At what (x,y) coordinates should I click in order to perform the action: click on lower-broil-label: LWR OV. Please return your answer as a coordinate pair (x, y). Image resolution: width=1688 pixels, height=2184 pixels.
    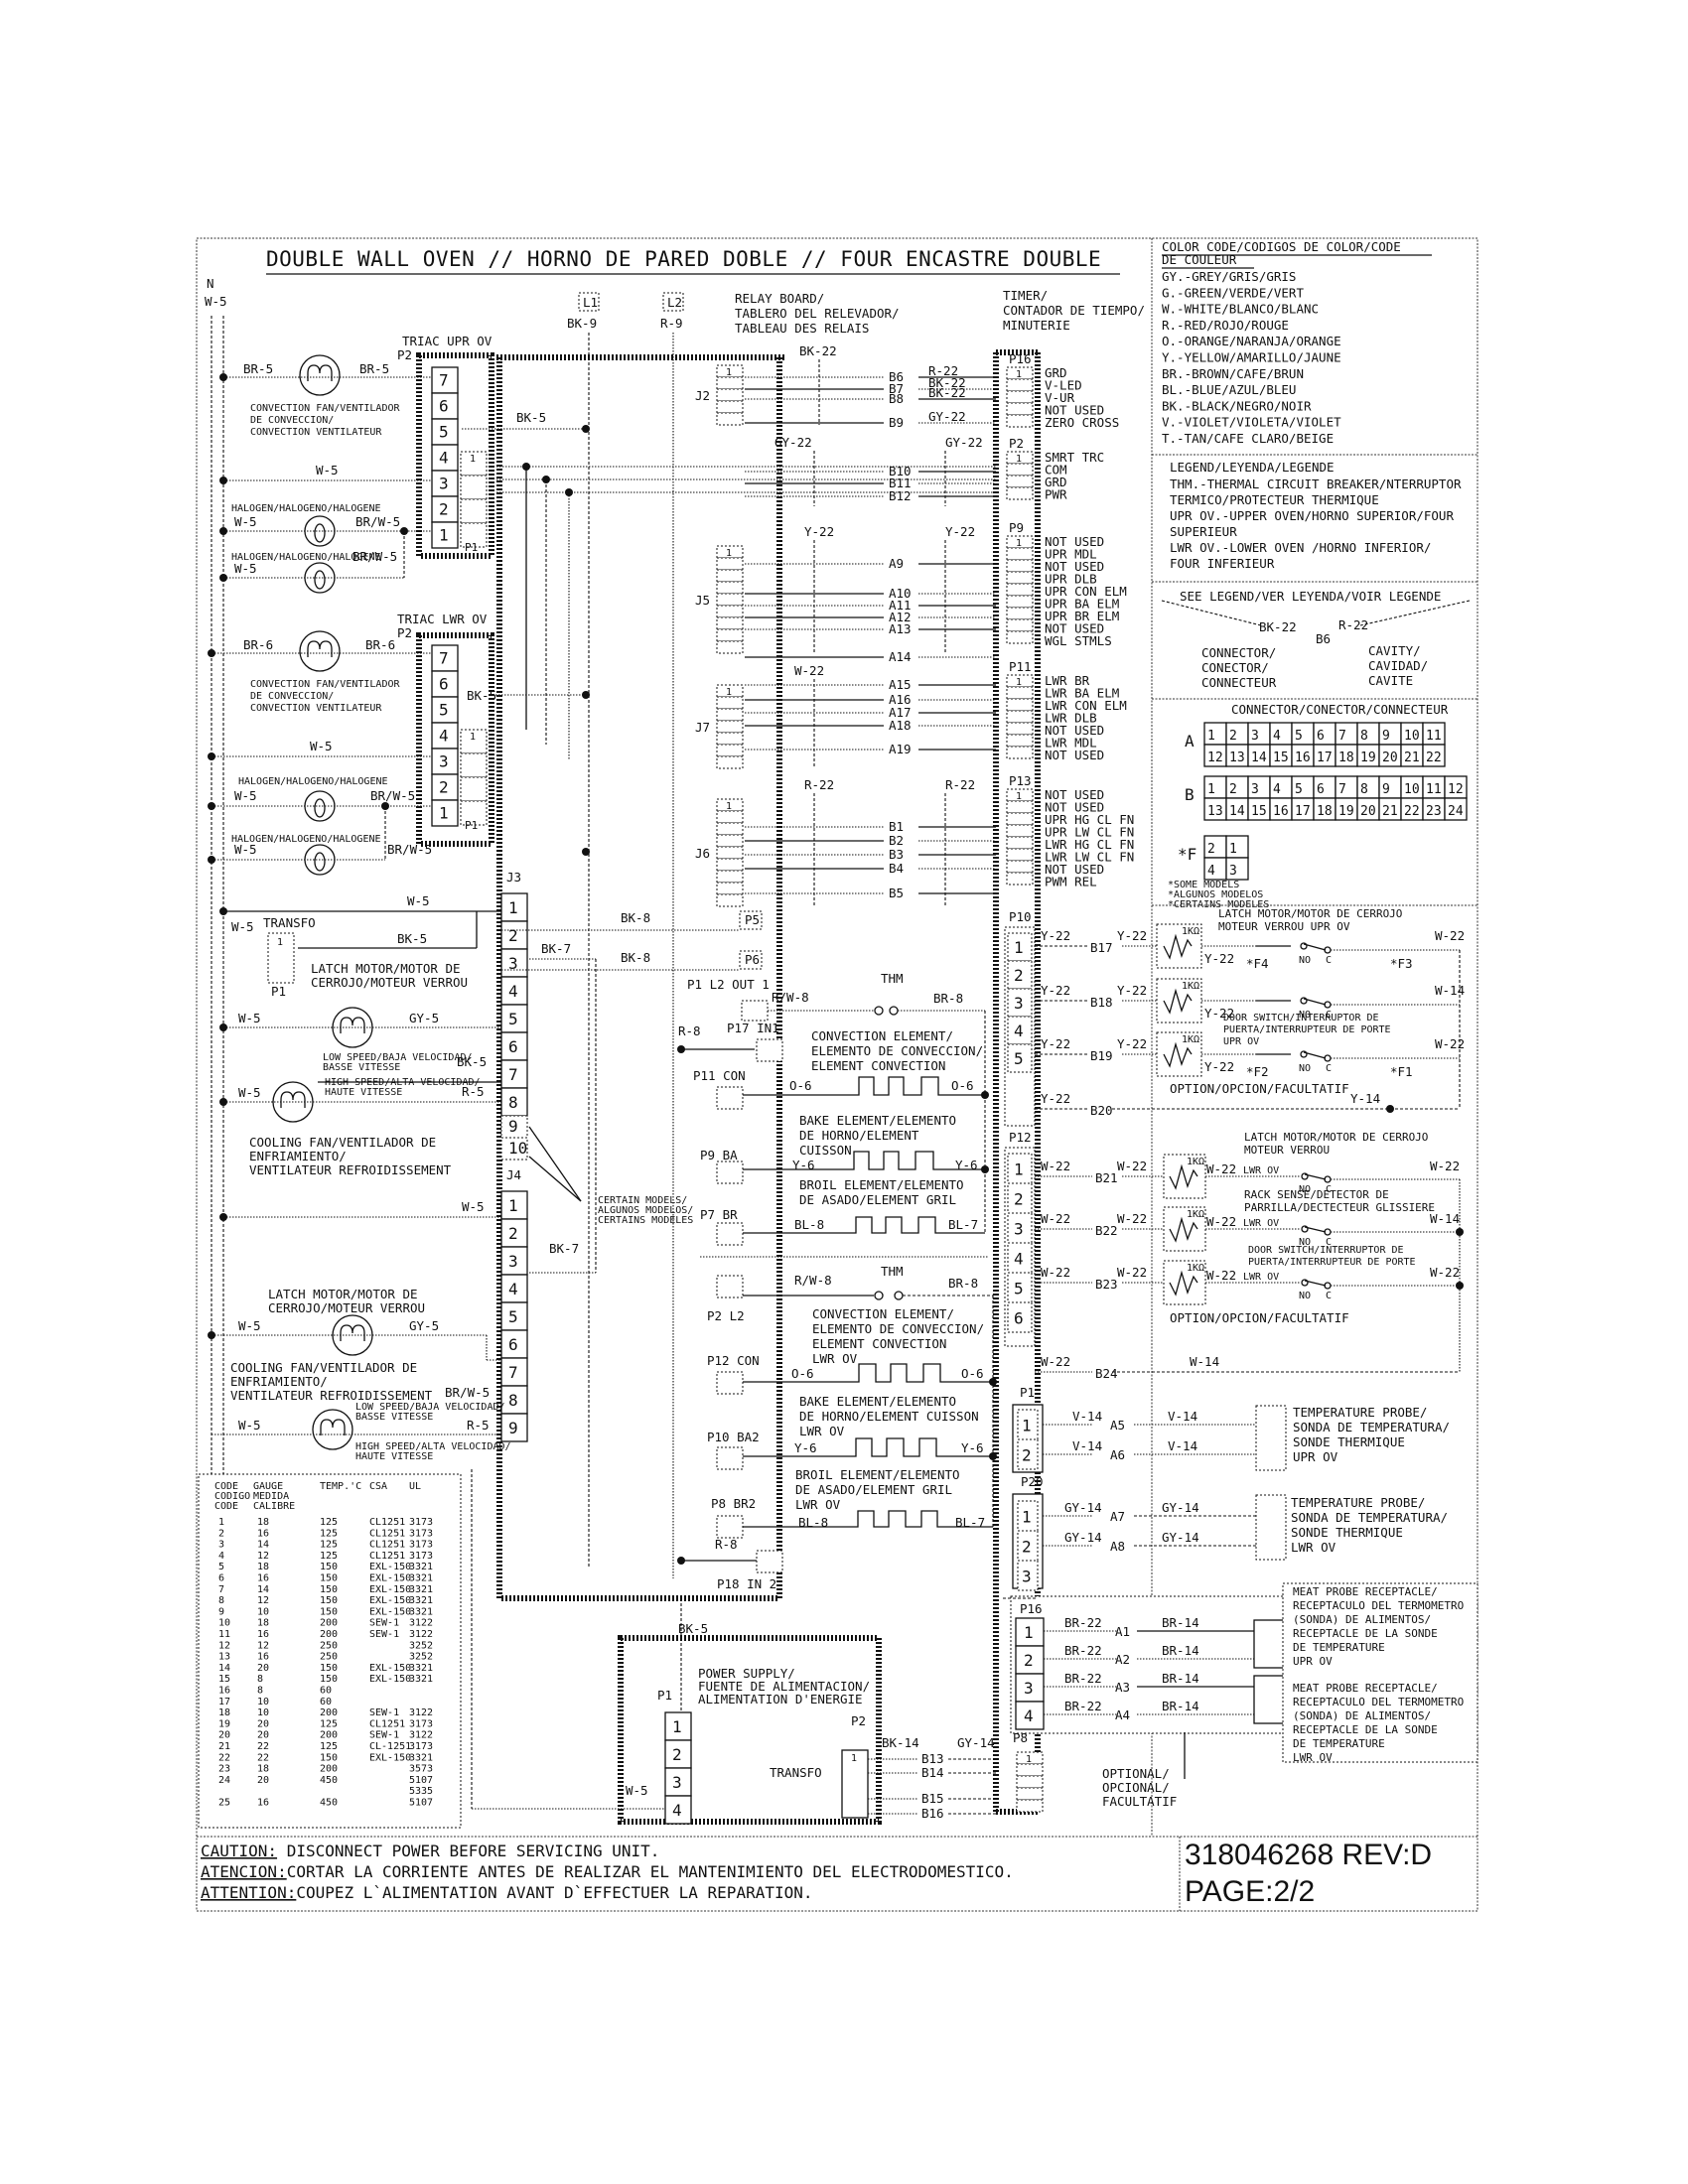
    Looking at the image, I should click on (818, 1504).